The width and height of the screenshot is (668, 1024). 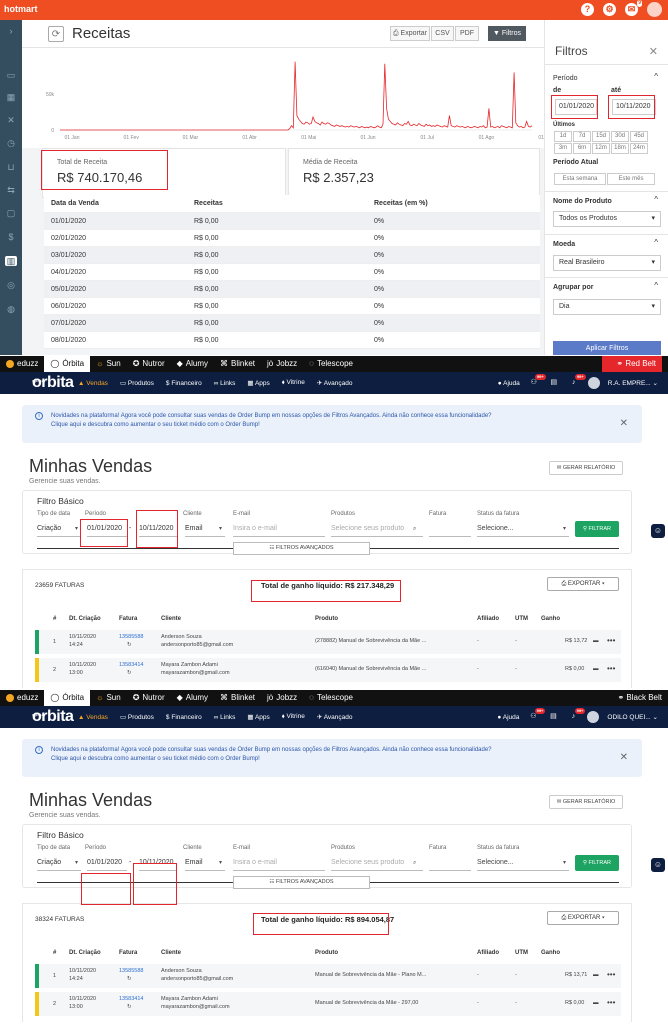 What do you see at coordinates (11, 31) in the screenshot?
I see `expand-icon: ›` at bounding box center [11, 31].